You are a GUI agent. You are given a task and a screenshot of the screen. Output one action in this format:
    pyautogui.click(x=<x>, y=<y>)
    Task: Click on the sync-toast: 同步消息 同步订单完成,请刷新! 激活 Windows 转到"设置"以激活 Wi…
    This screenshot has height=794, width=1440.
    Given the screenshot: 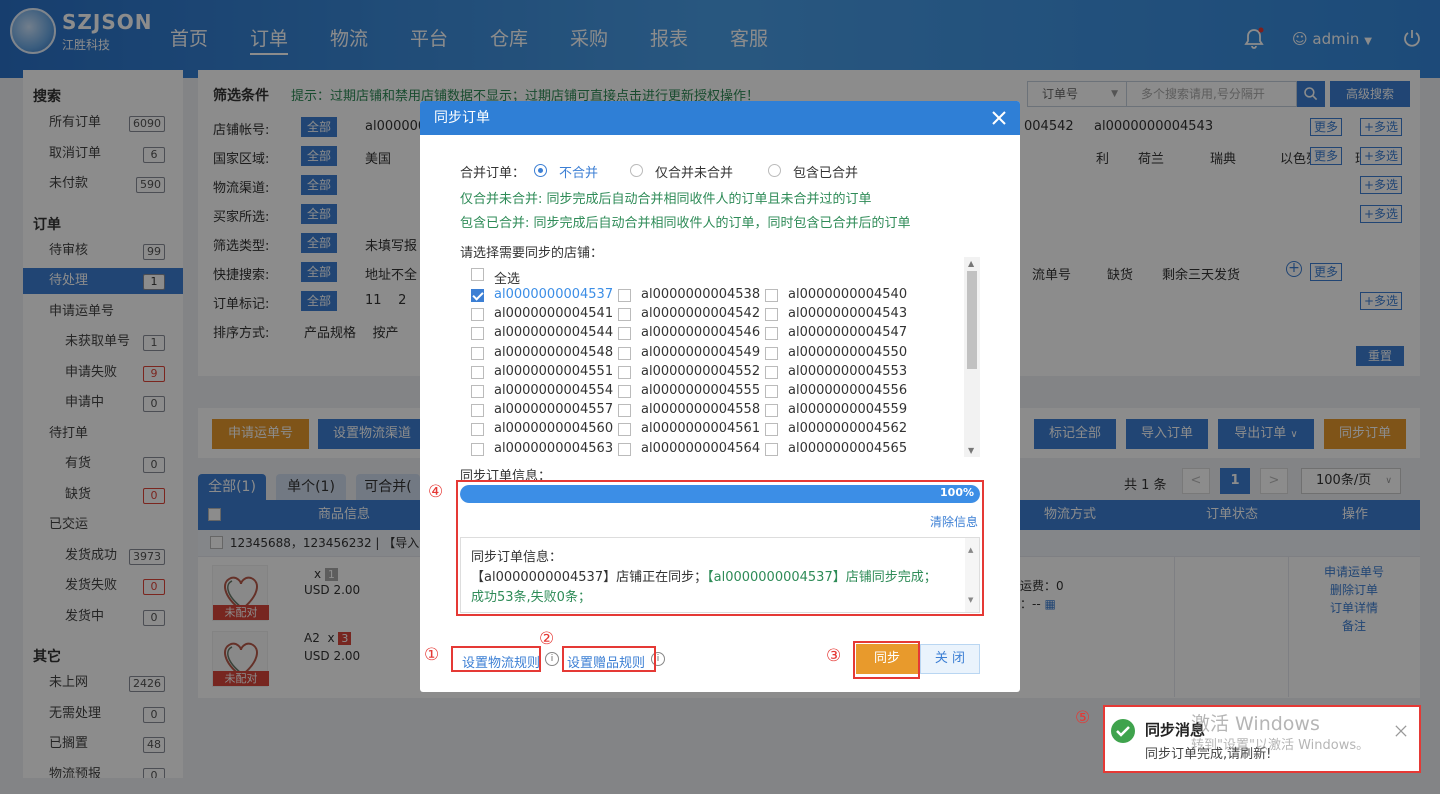 What is the action you would take?
    pyautogui.click(x=1262, y=739)
    